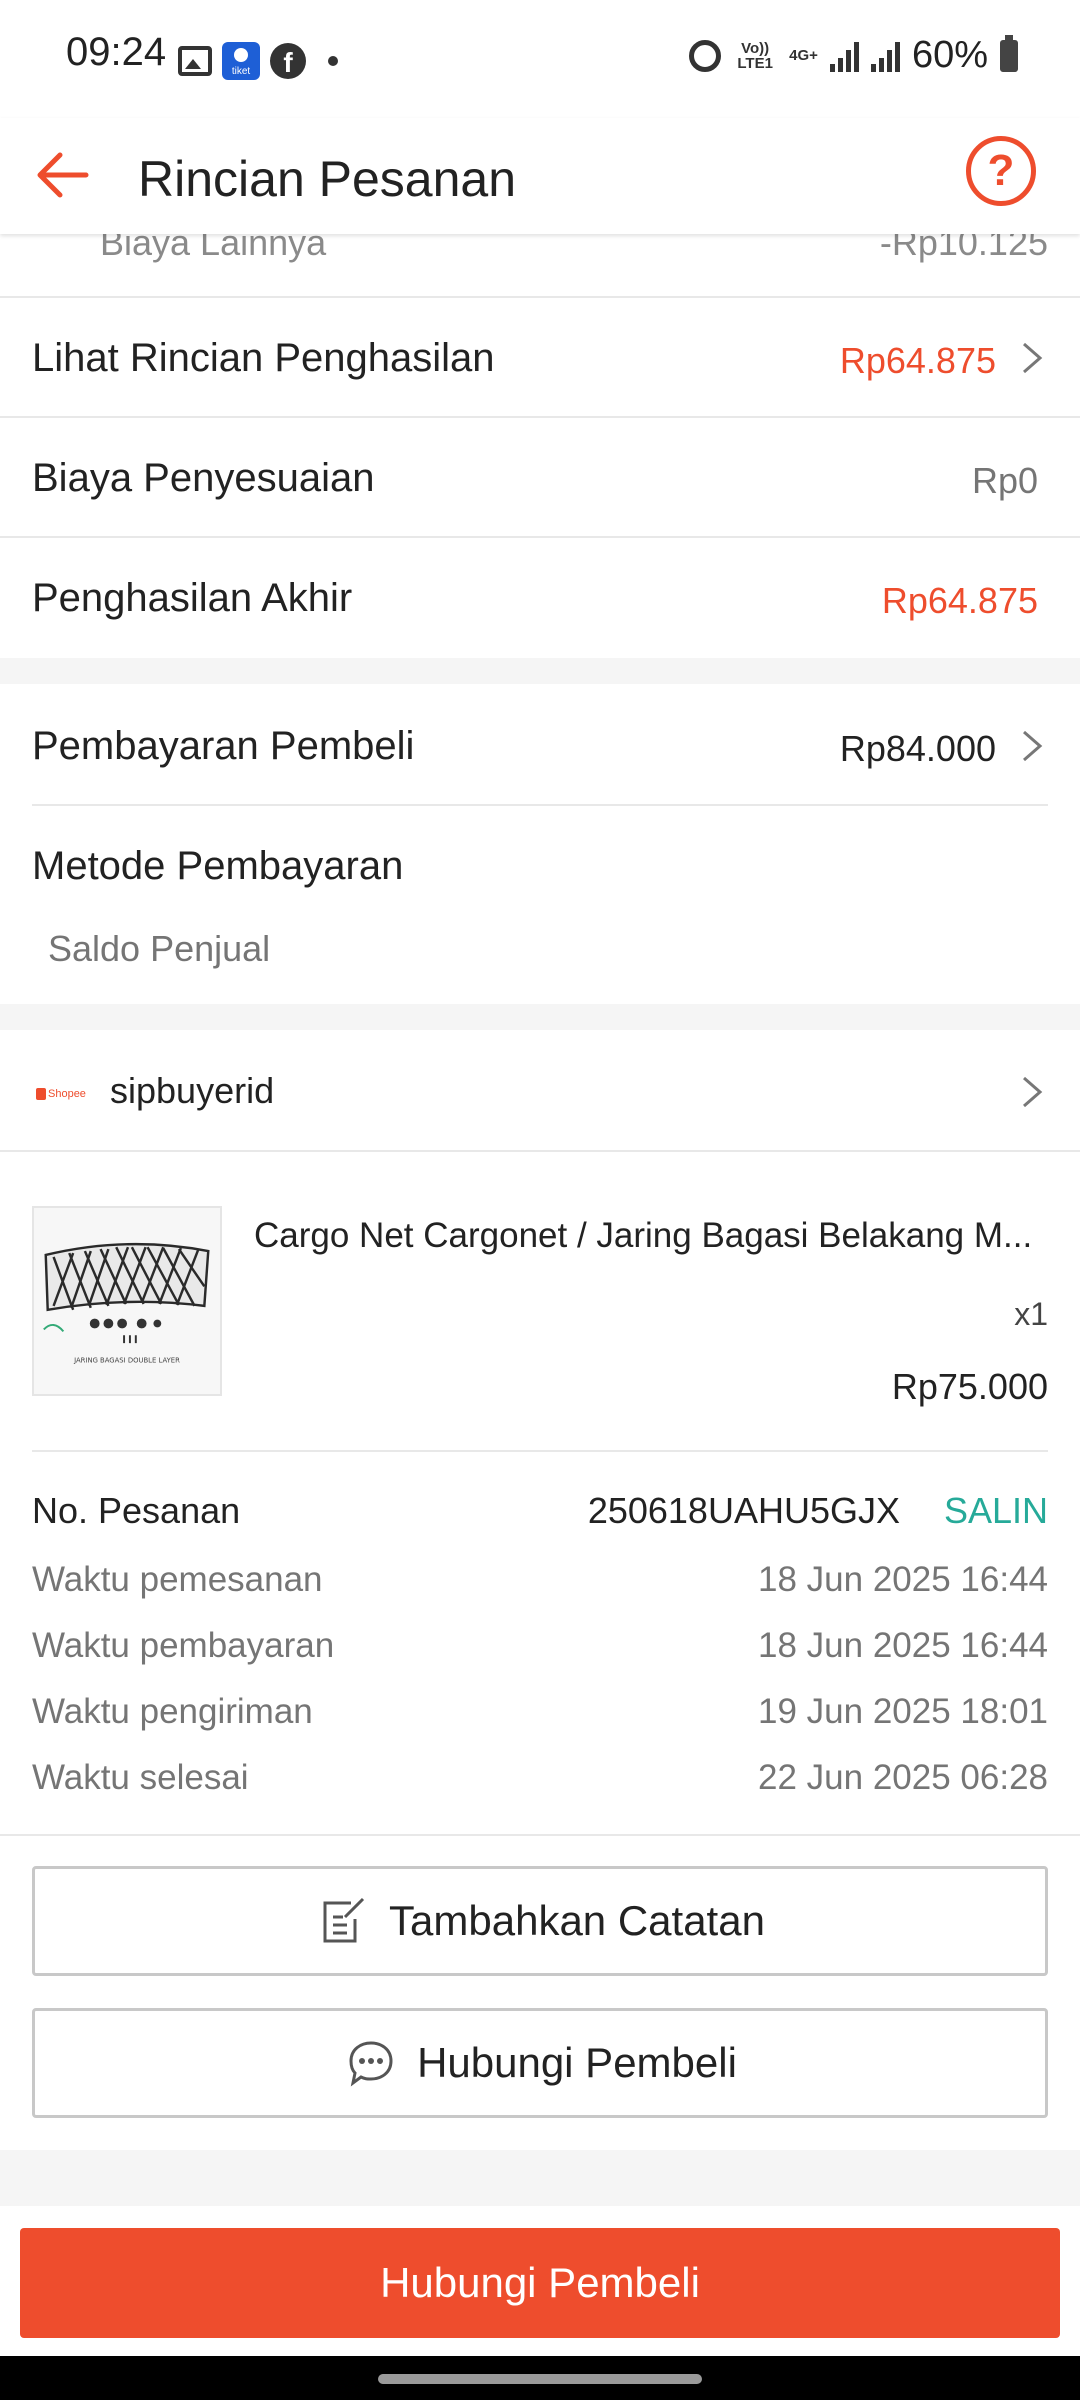  What do you see at coordinates (241, 61) in the screenshot?
I see `tiket-app-icon: tiket` at bounding box center [241, 61].